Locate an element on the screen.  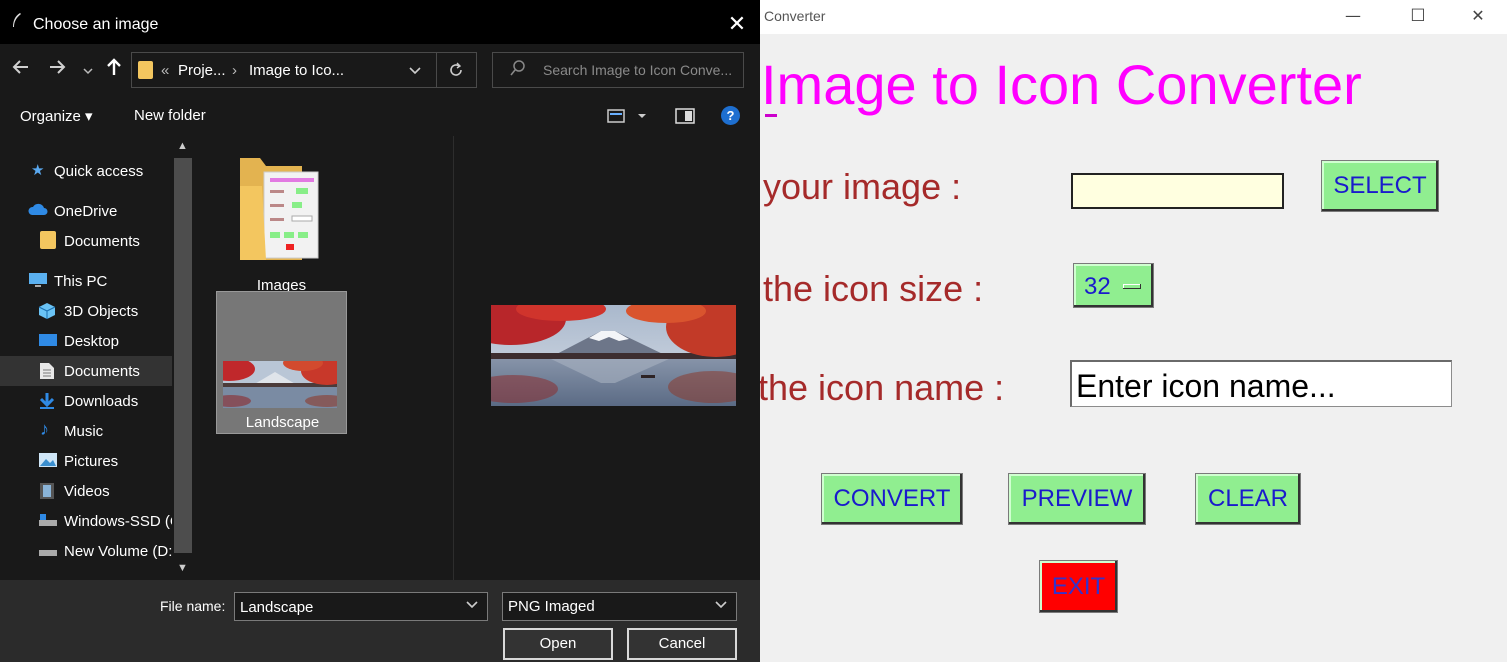
pictures-icon is located at coordinates (47, 460).